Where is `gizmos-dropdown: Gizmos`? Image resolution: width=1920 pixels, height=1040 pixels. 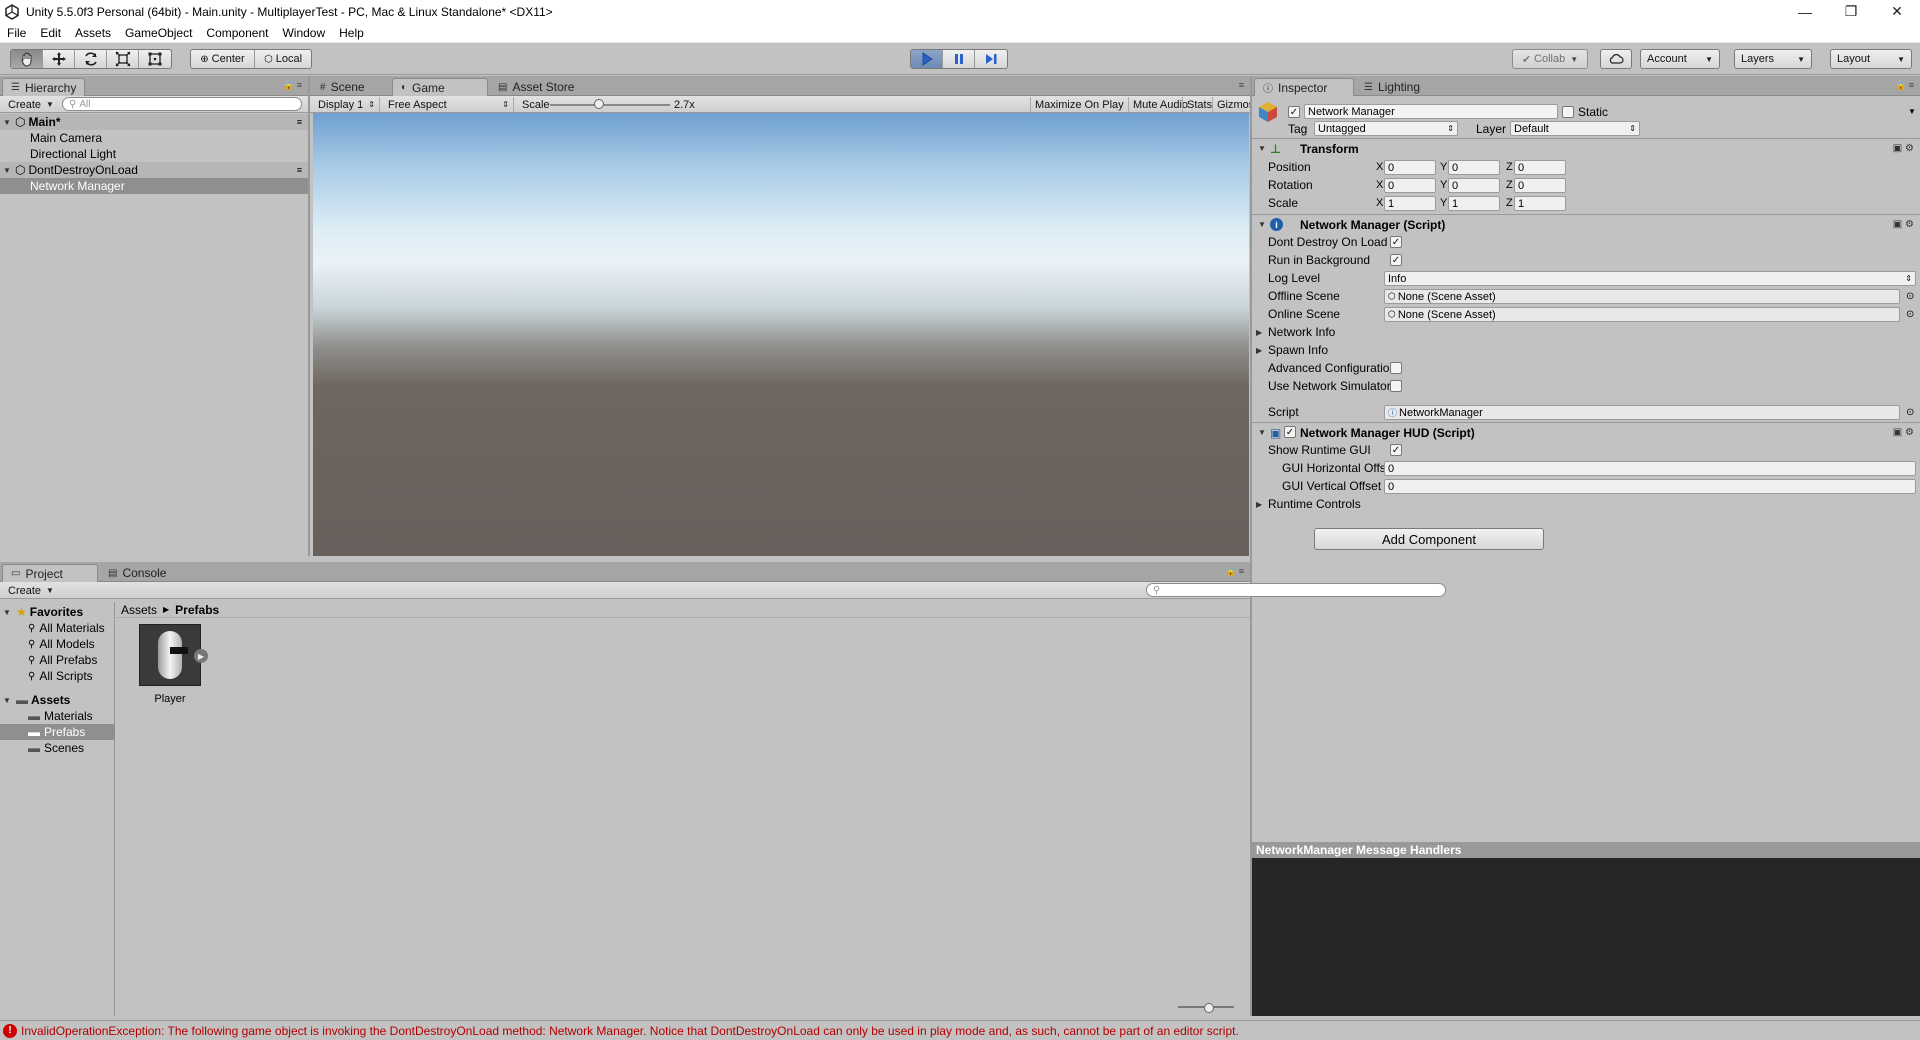 gizmos-dropdown: Gizmos is located at coordinates (1233, 104).